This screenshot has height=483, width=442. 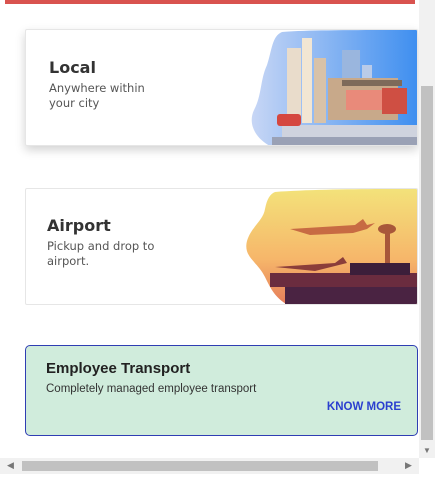 What do you see at coordinates (427, 263) in the screenshot?
I see `vertical-scroll-thumb` at bounding box center [427, 263].